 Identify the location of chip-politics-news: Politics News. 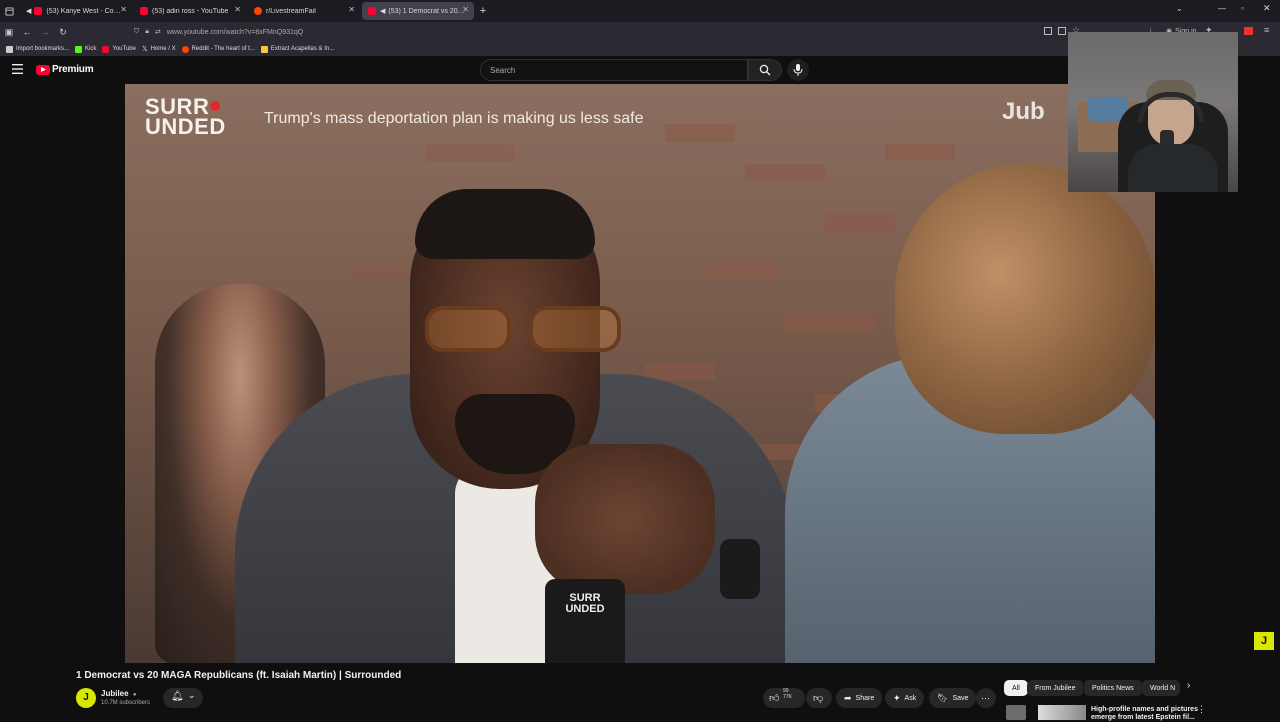
(1113, 688).